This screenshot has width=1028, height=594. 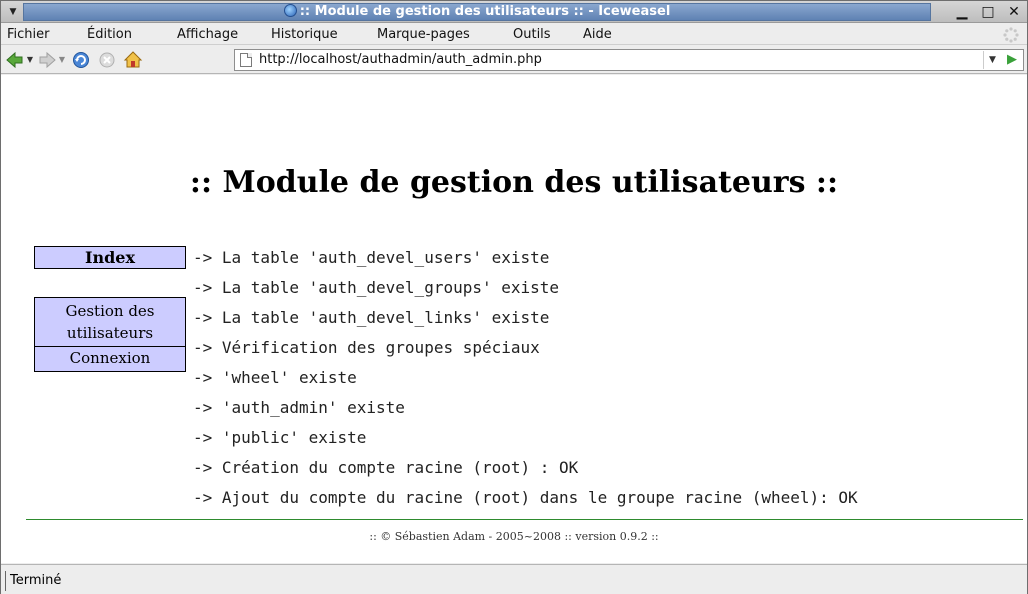 I want to click on back-dropdown-icon: ▼, so click(x=30, y=60).